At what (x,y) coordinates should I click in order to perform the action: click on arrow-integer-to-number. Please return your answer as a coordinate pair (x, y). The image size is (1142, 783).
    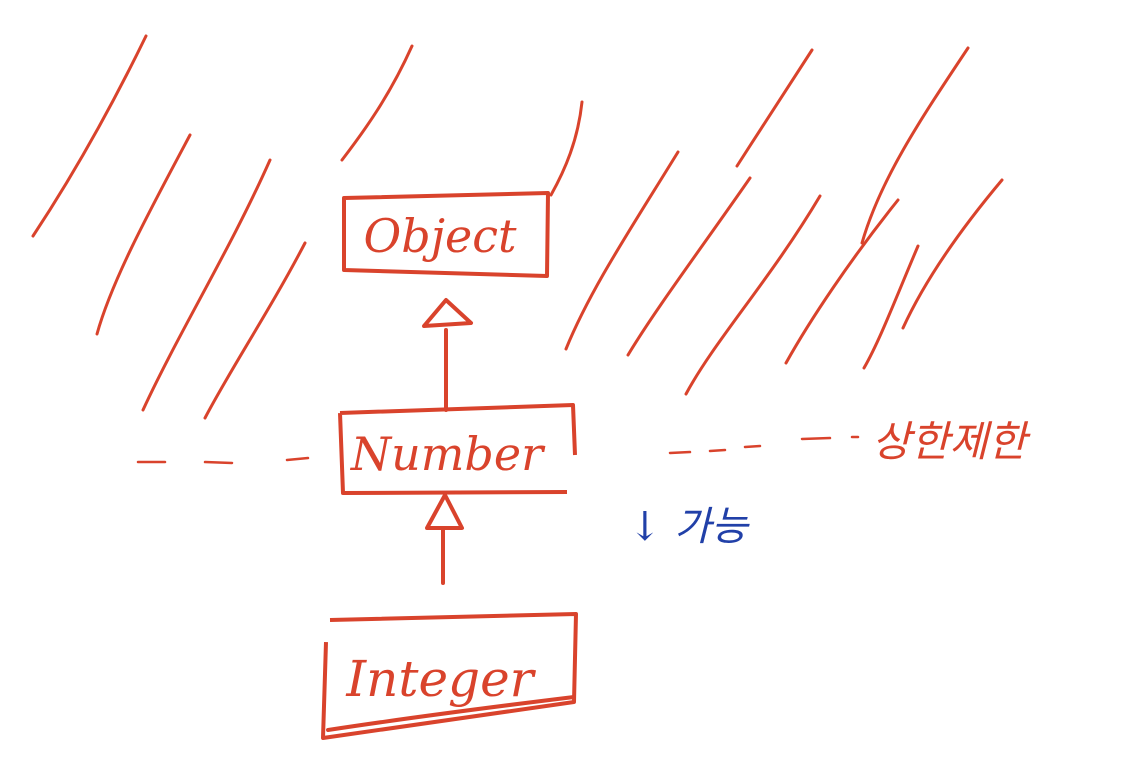
    Looking at the image, I should click on (444, 539).